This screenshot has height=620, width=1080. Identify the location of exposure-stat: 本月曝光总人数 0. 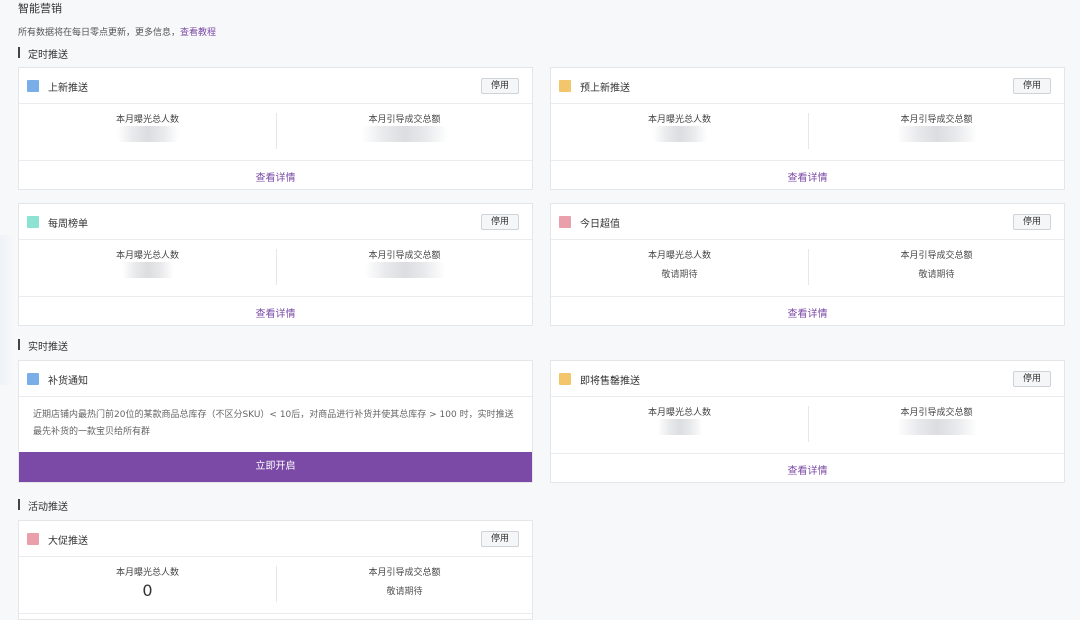
(147, 585).